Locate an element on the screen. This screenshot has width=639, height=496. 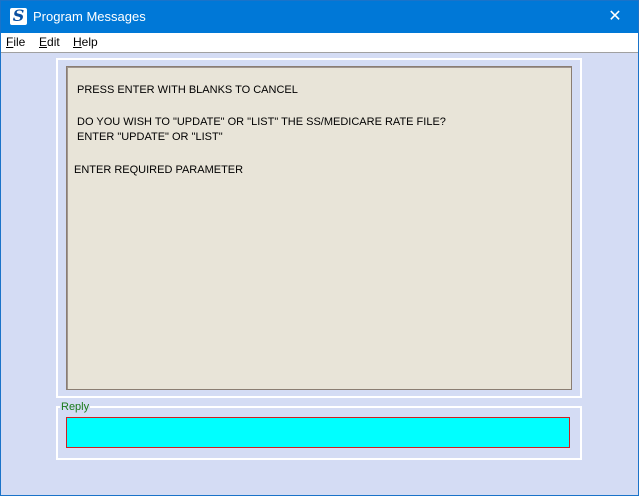
message-line: ENTER REQUIRED PARAMETER is located at coordinates (159, 170).